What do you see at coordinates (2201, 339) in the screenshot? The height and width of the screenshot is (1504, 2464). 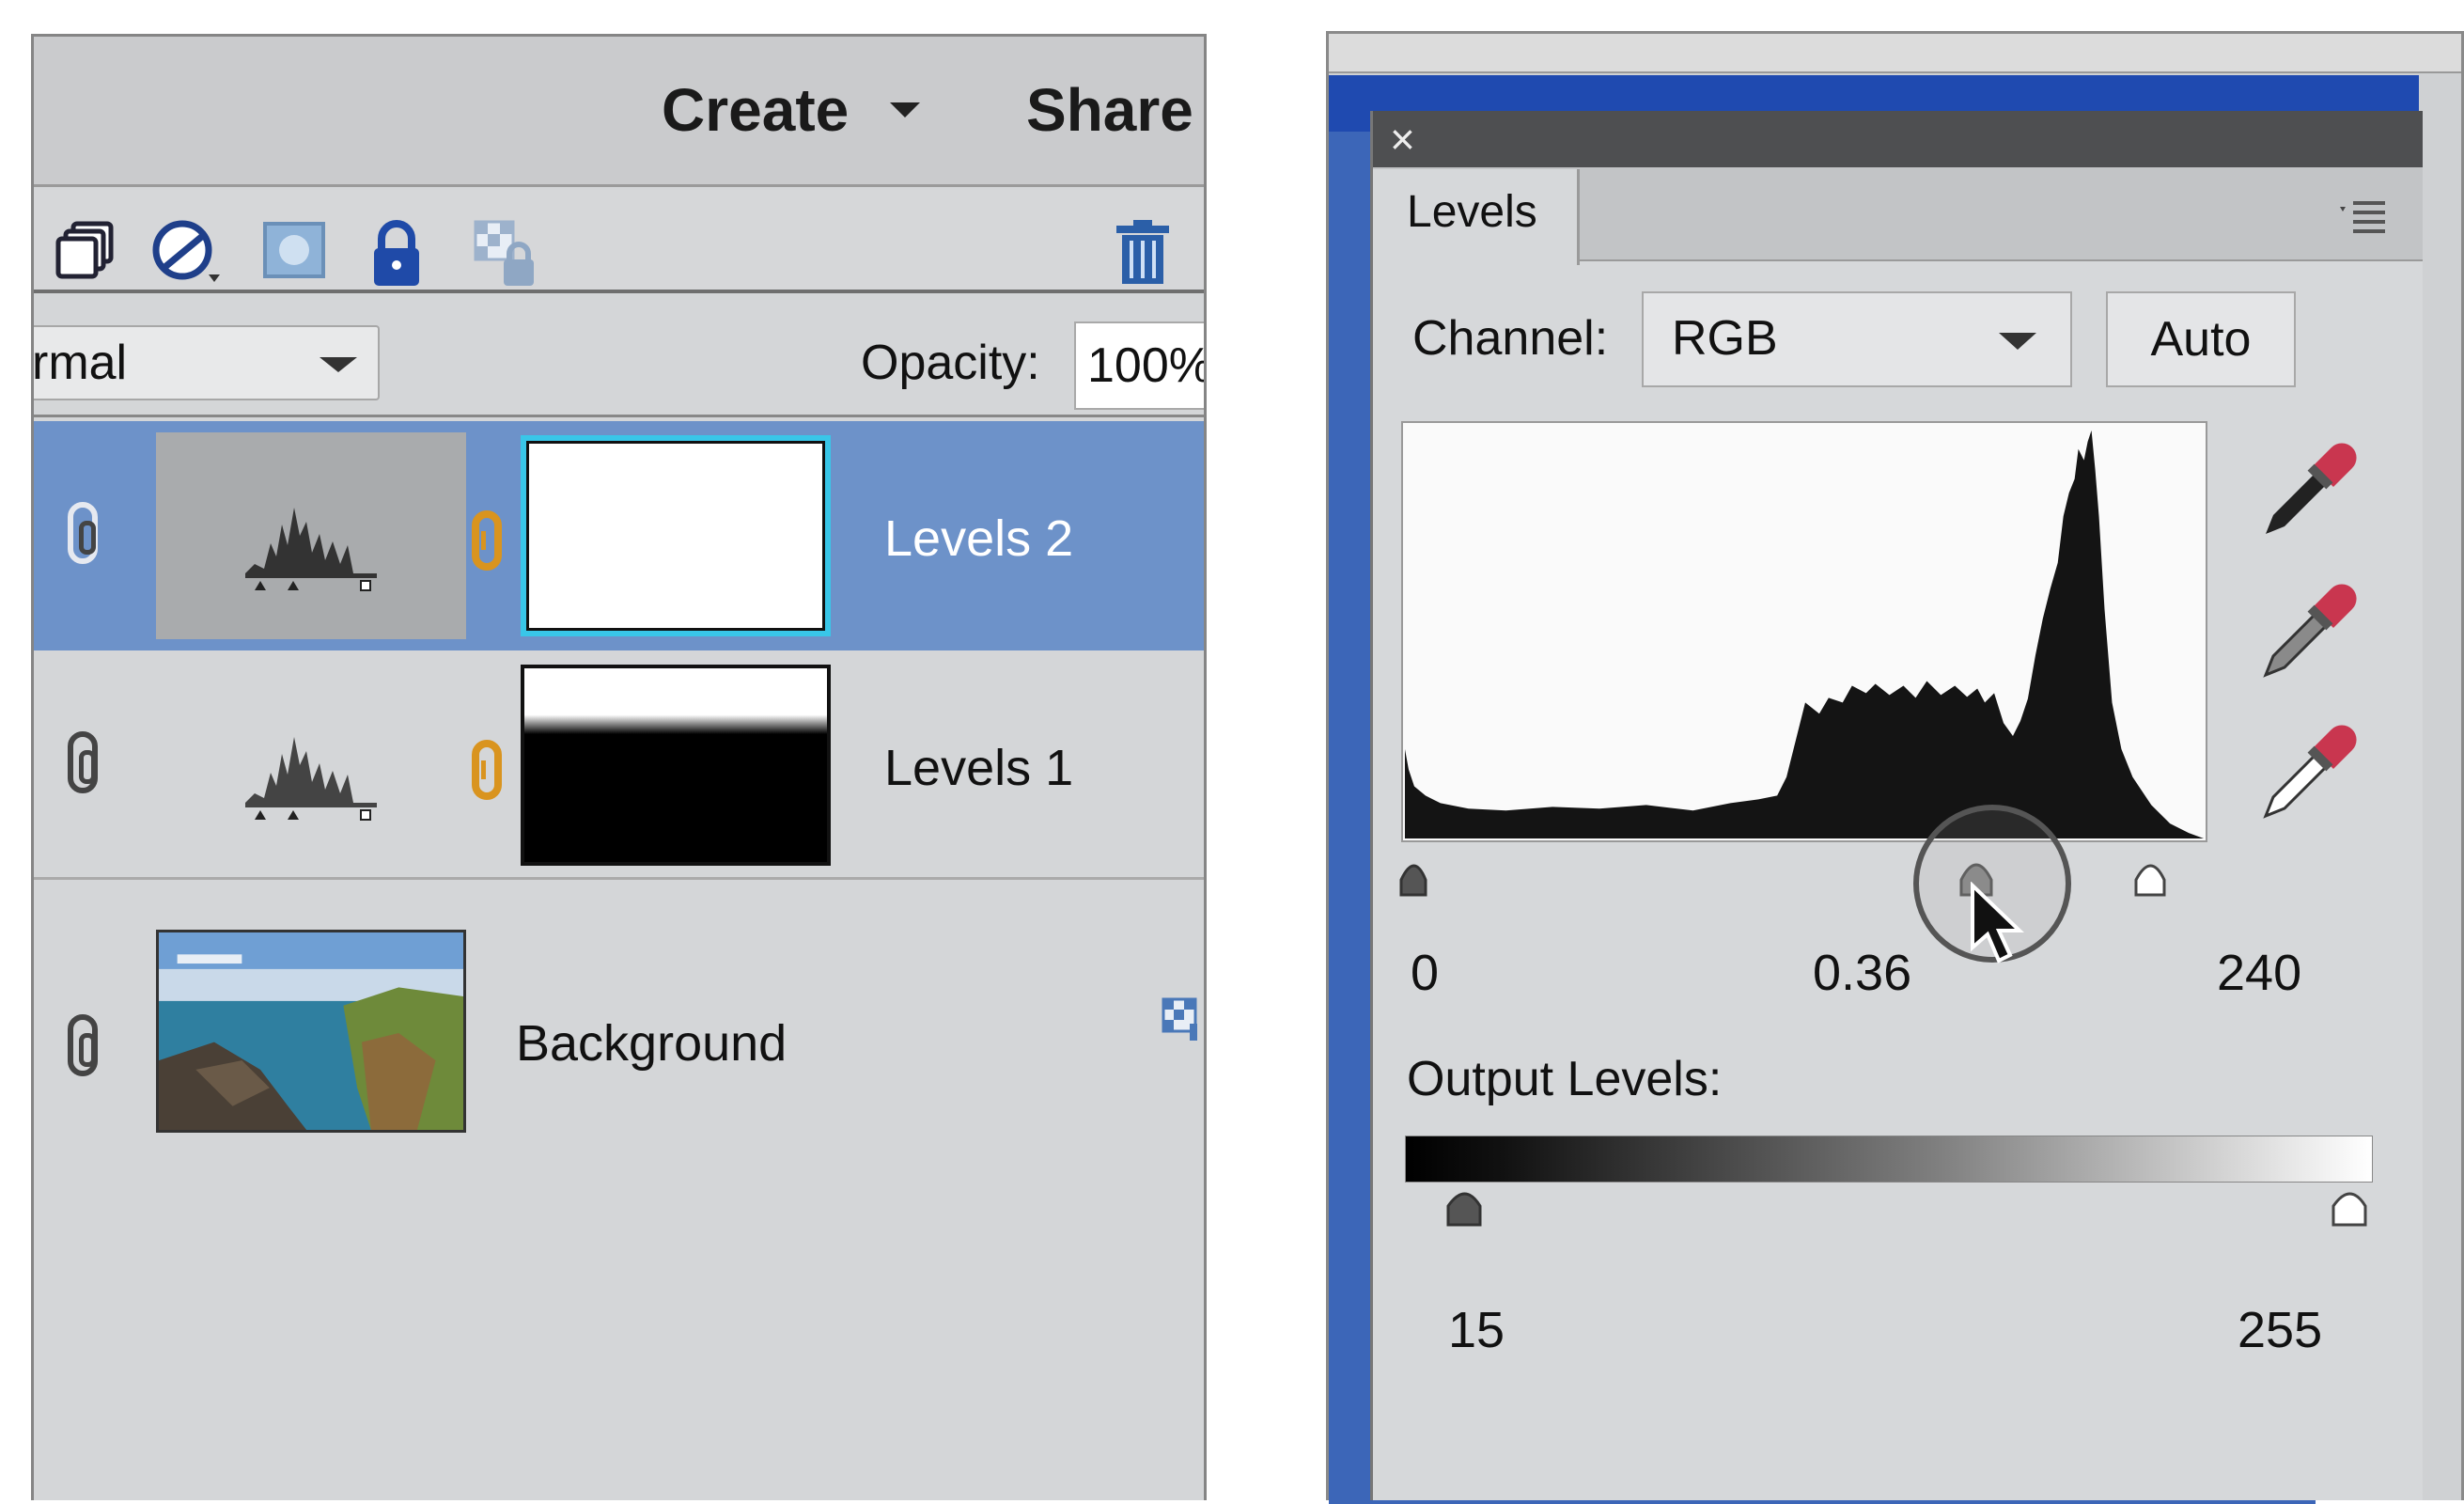 I see `auto-button: Auto` at bounding box center [2201, 339].